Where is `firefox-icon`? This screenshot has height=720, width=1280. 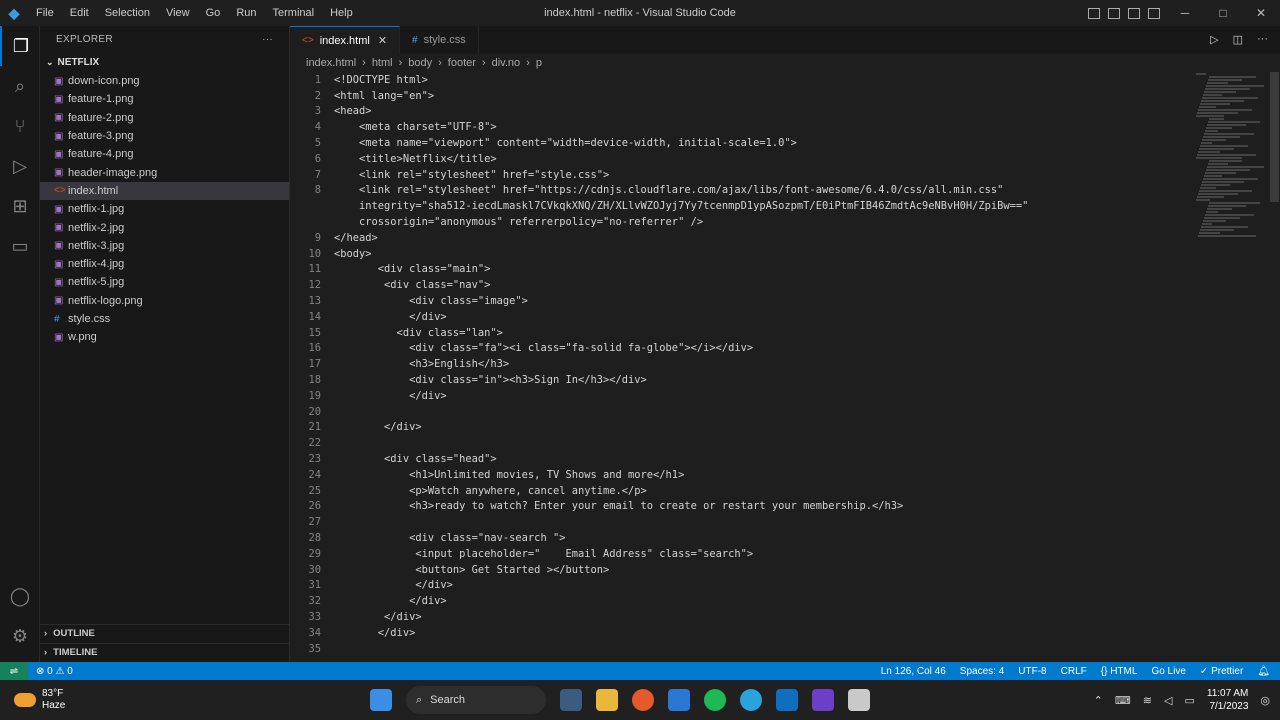 firefox-icon is located at coordinates (643, 700).